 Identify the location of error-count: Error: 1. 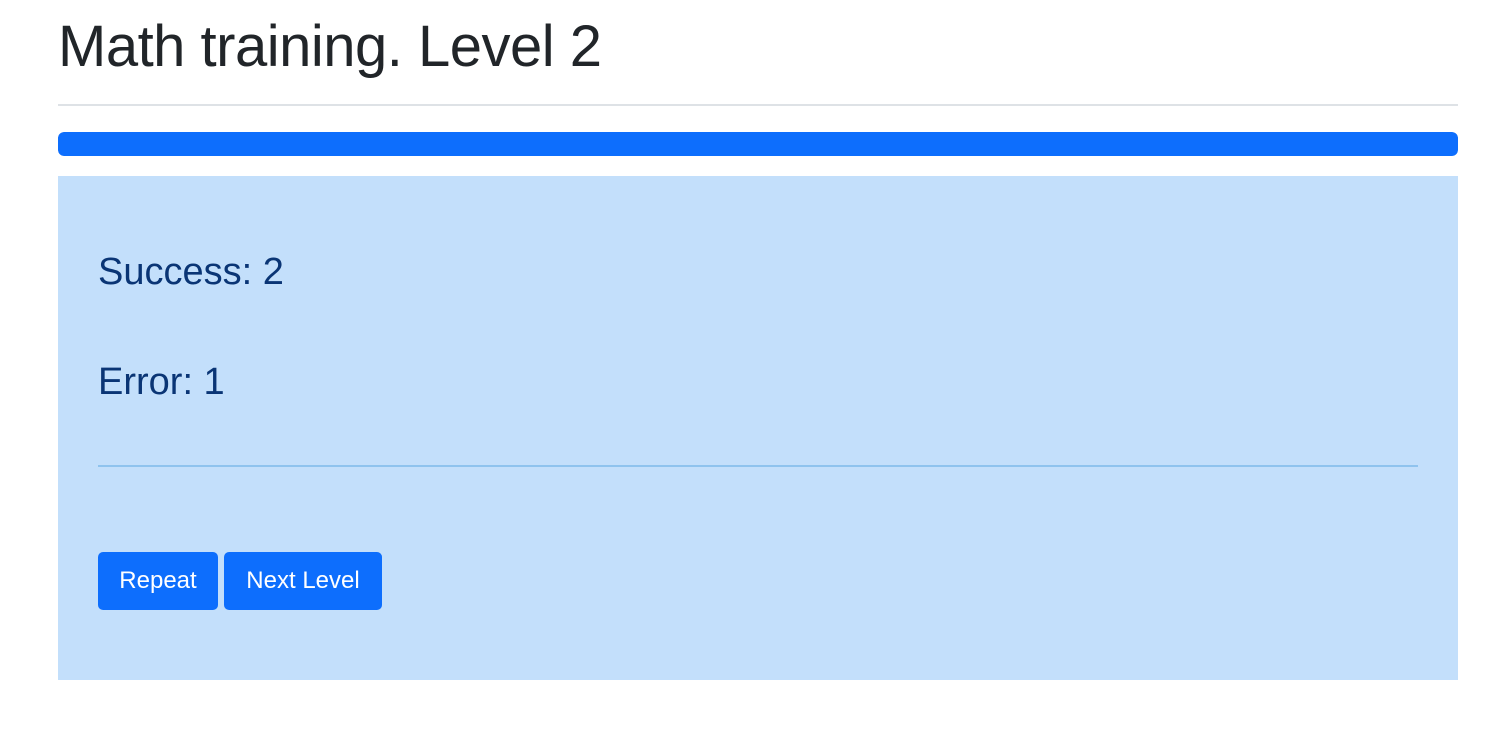
(161, 382).